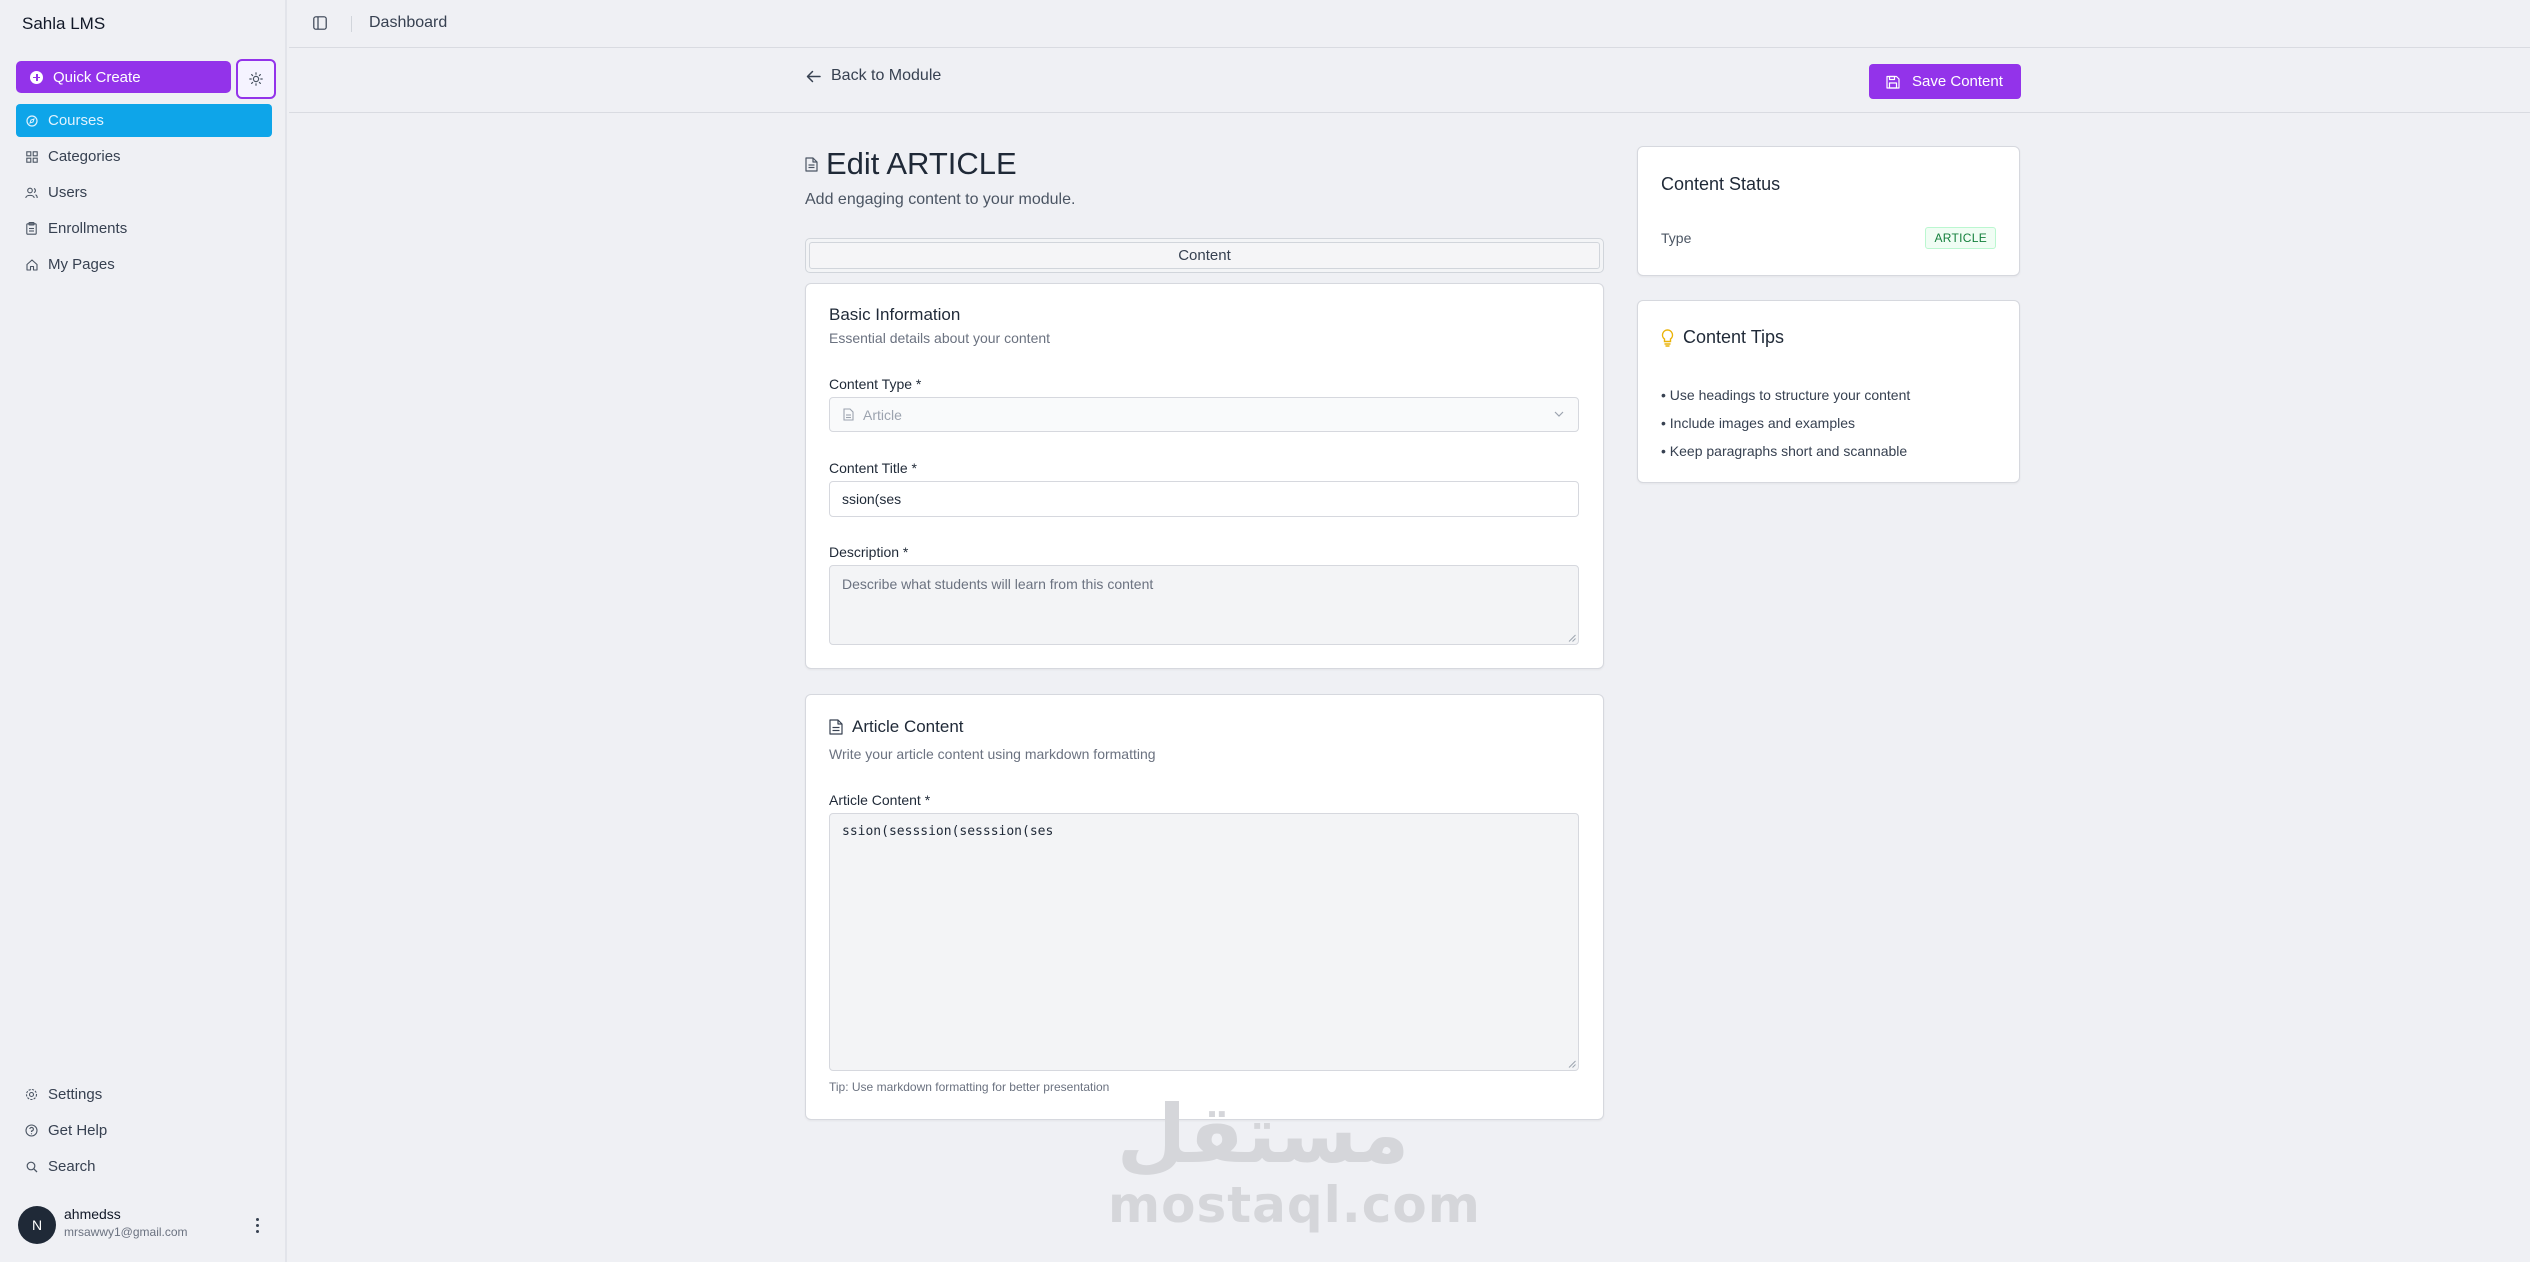  Describe the element at coordinates (873, 468) in the screenshot. I see `content-title-label: Content Title *` at that location.